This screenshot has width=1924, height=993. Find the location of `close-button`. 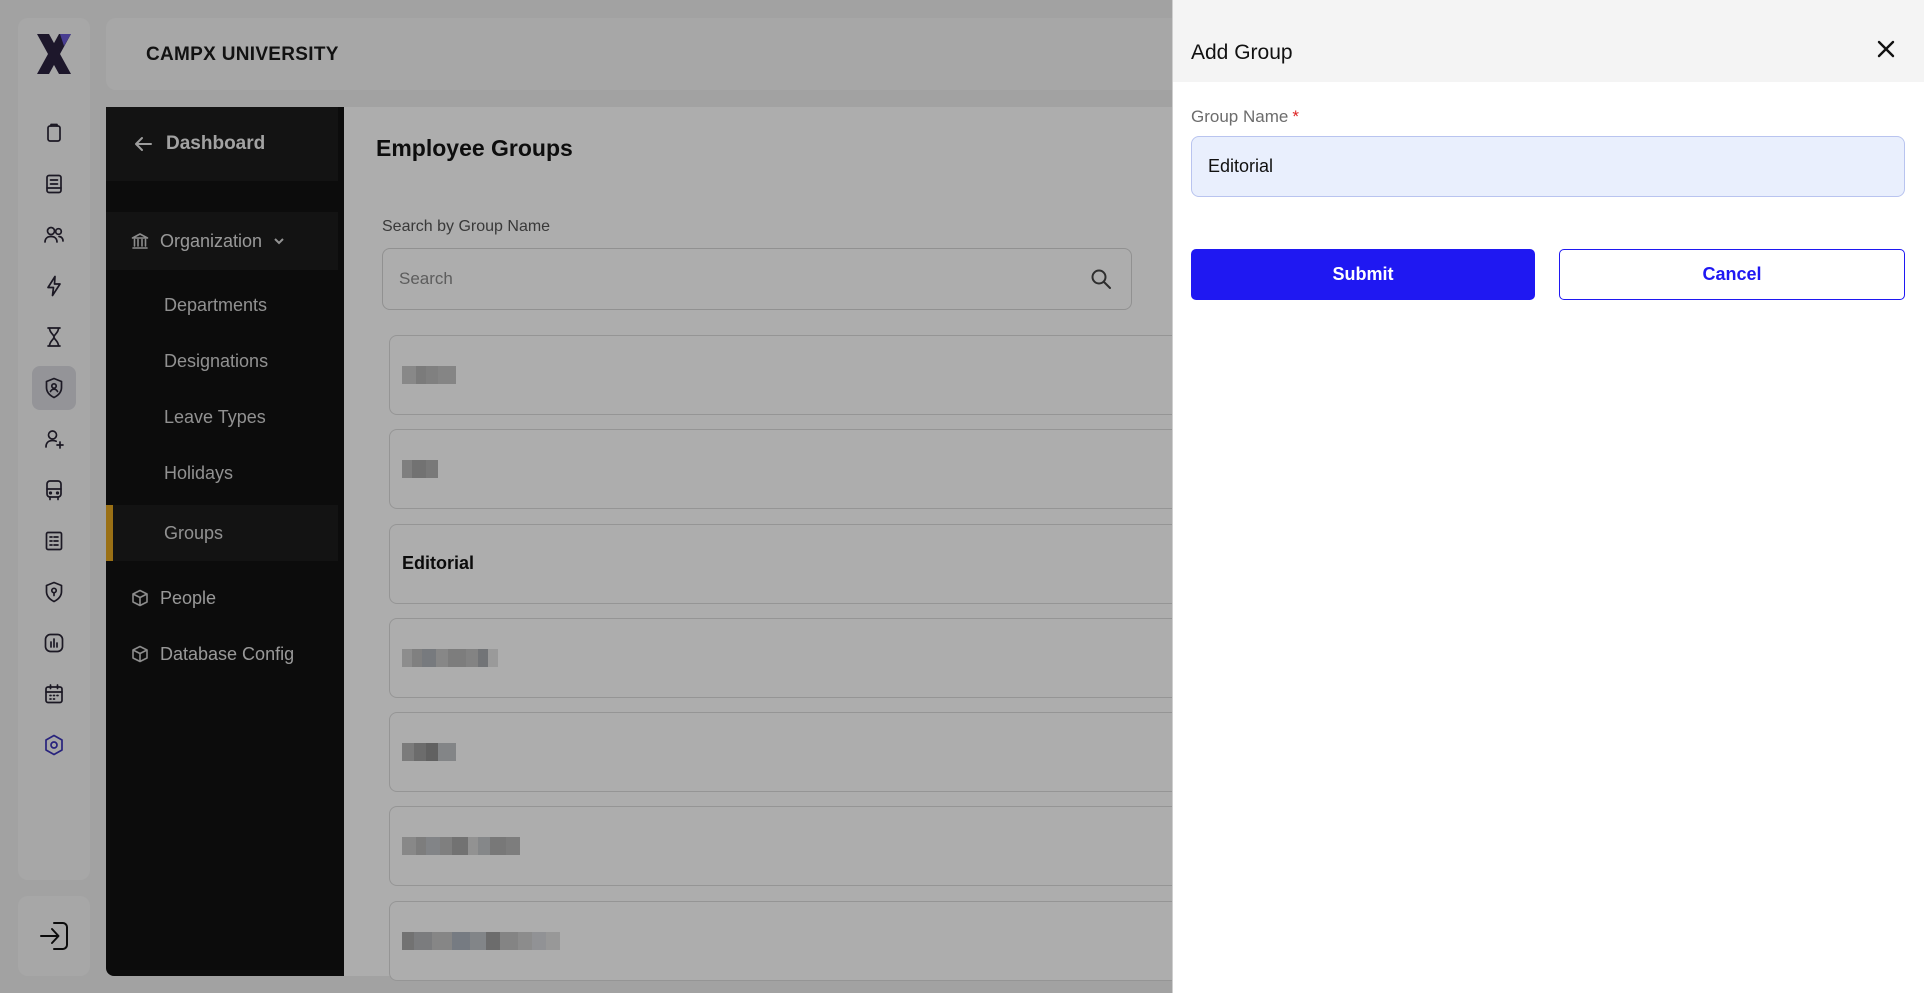

close-button is located at coordinates (1886, 49).